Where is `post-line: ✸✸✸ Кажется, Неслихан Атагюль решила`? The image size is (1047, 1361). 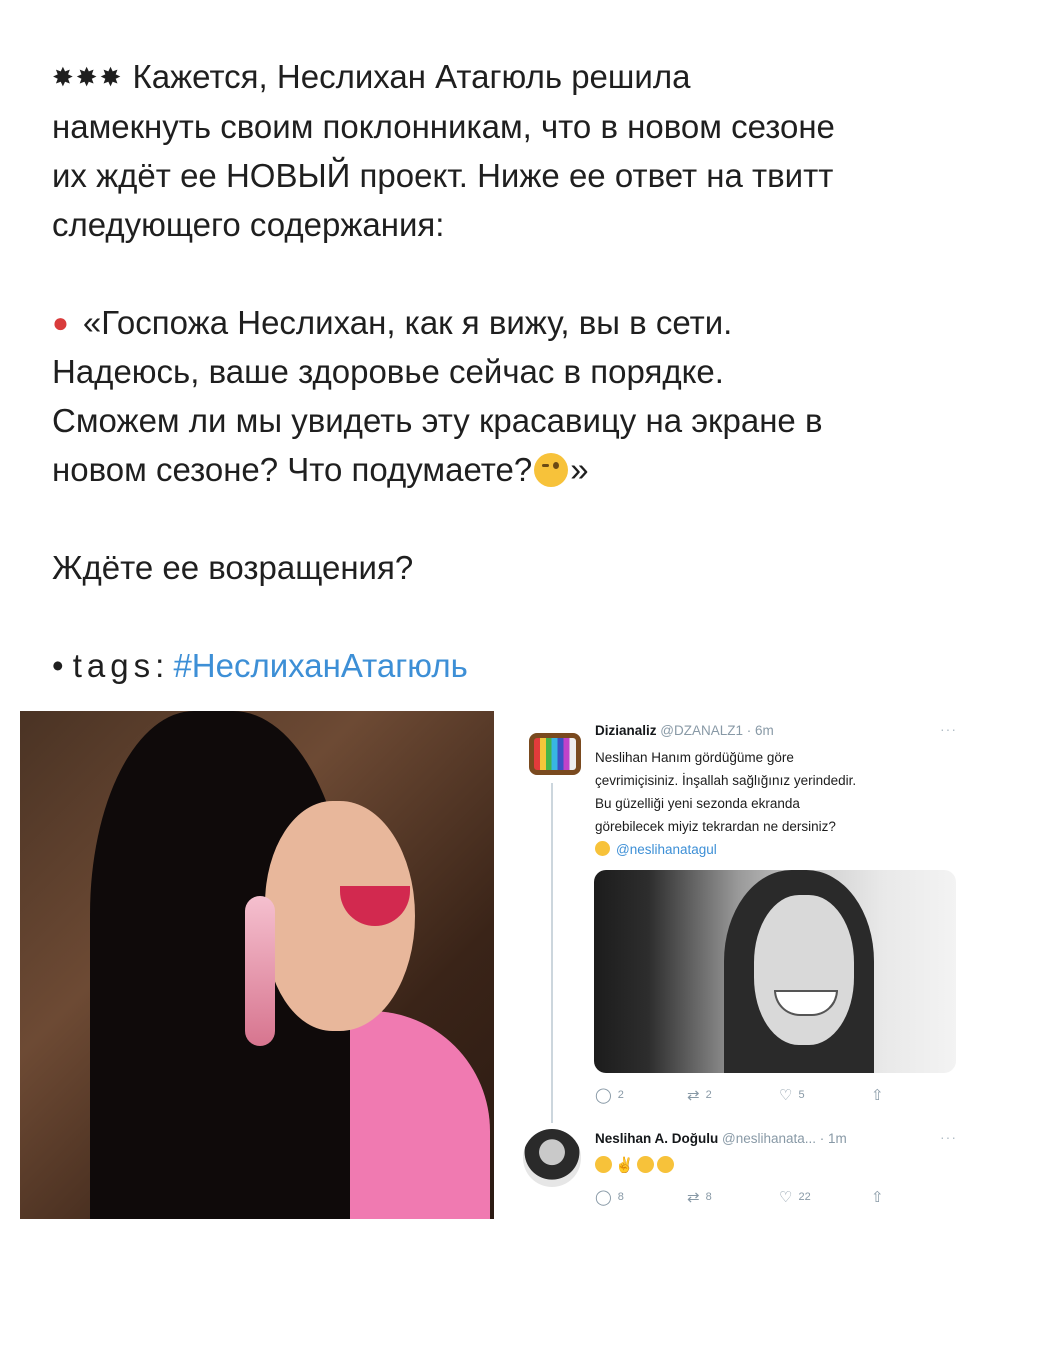
post-line: ✸✸✸ Кажется, Неслихан Атагюль решила is located at coordinates (517, 77).